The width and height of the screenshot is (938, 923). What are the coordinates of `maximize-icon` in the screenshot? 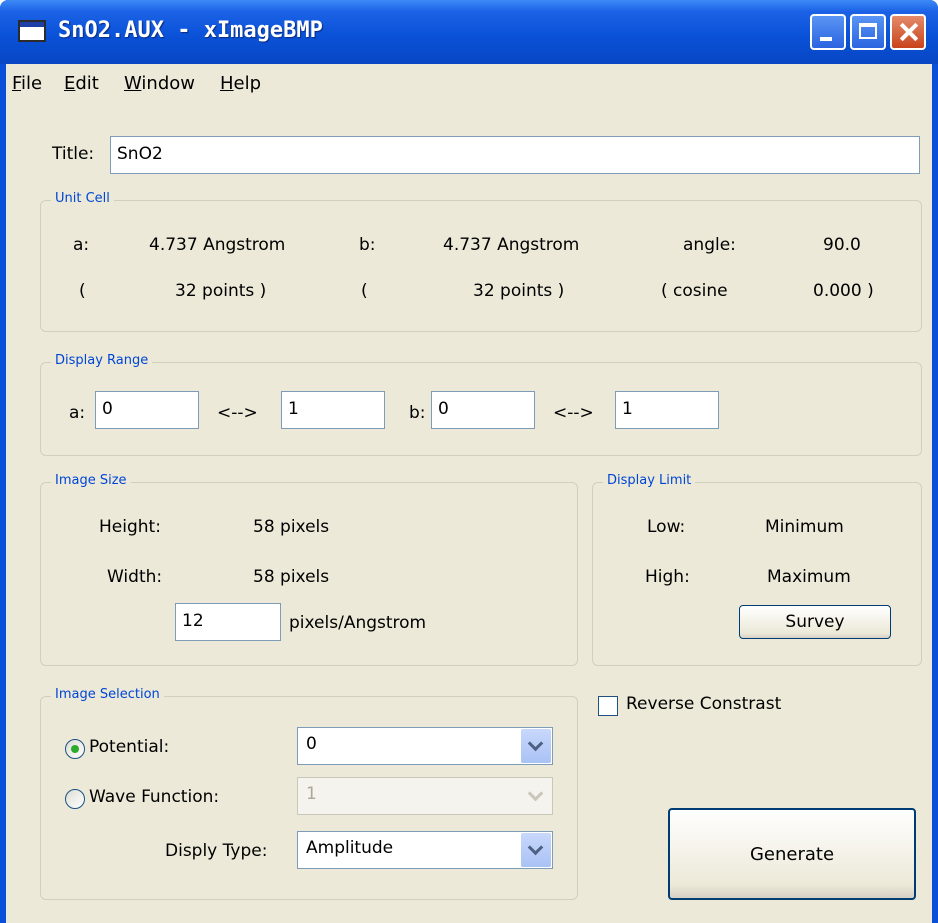 It's located at (868, 32).